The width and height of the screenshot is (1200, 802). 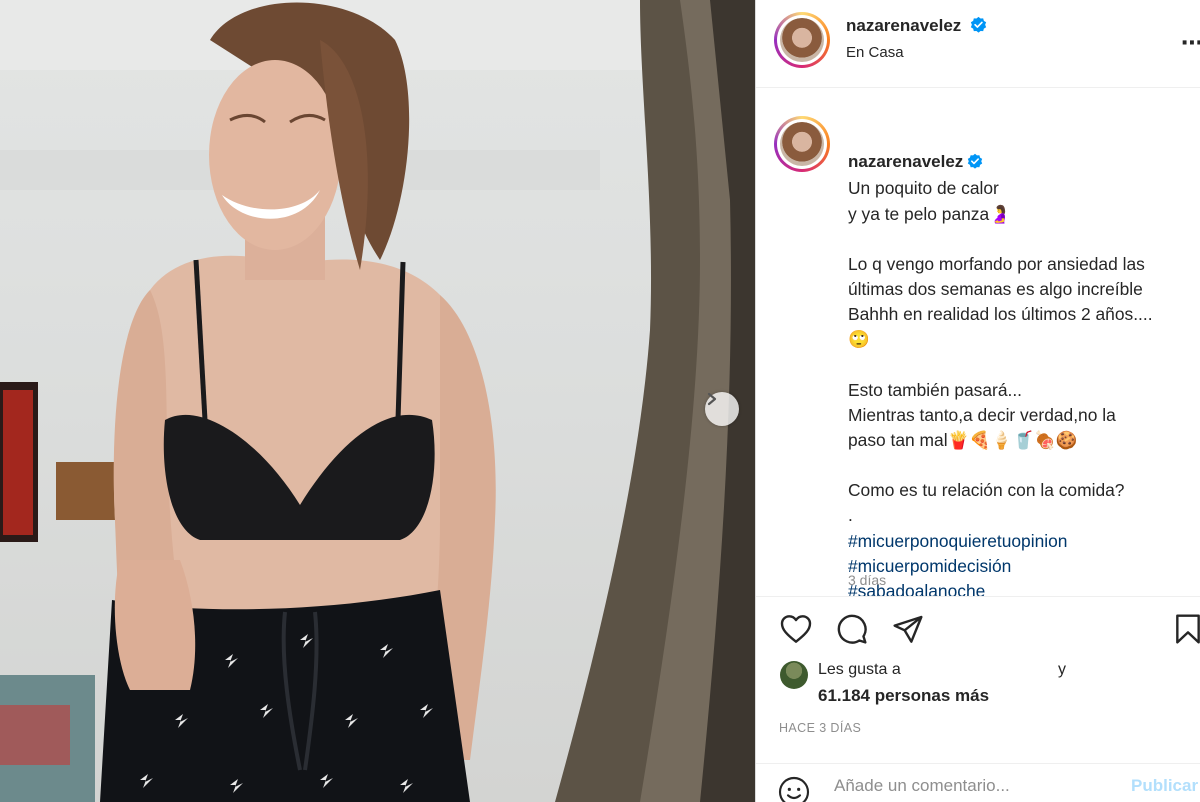 What do you see at coordinates (867, 580) in the screenshot?
I see `caption-time-ago: 3 días` at bounding box center [867, 580].